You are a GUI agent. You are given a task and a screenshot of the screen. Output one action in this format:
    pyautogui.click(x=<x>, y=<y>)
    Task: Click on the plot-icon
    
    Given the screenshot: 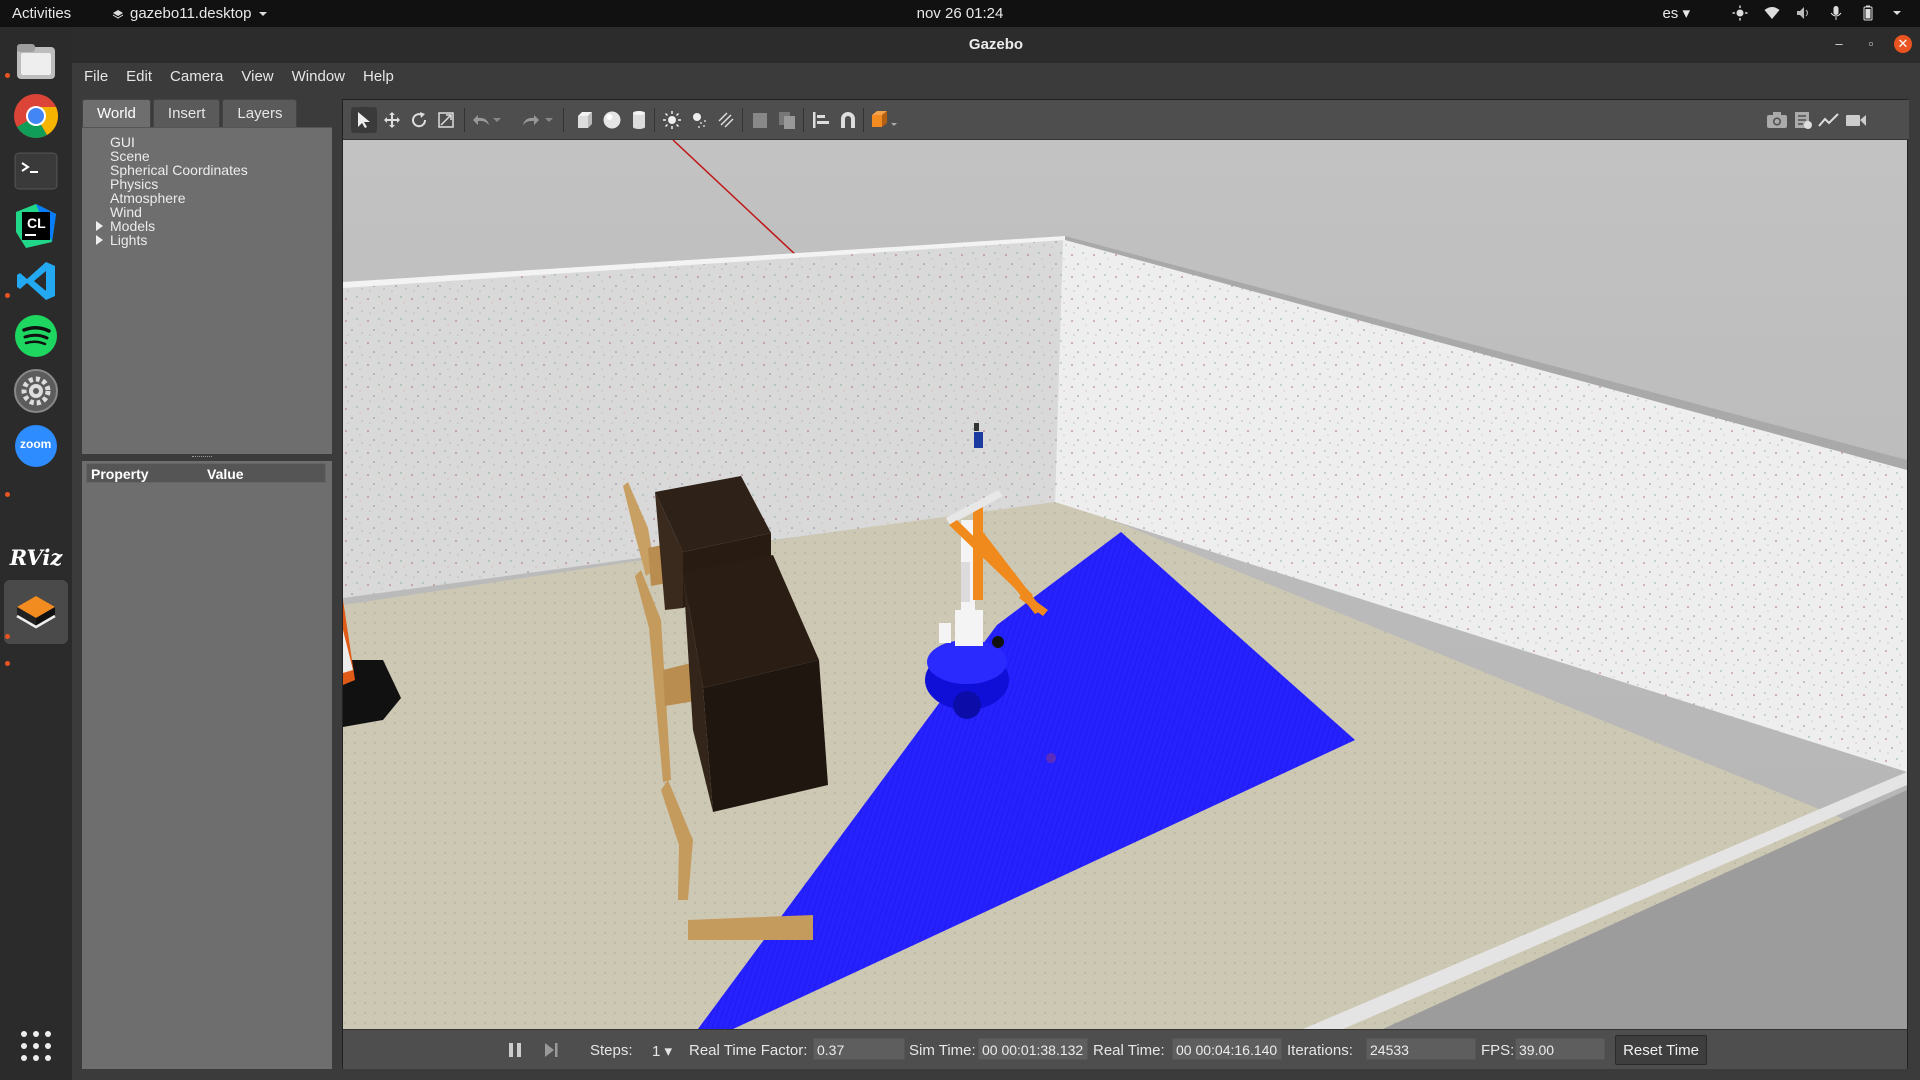 What is the action you would take?
    pyautogui.click(x=1828, y=120)
    